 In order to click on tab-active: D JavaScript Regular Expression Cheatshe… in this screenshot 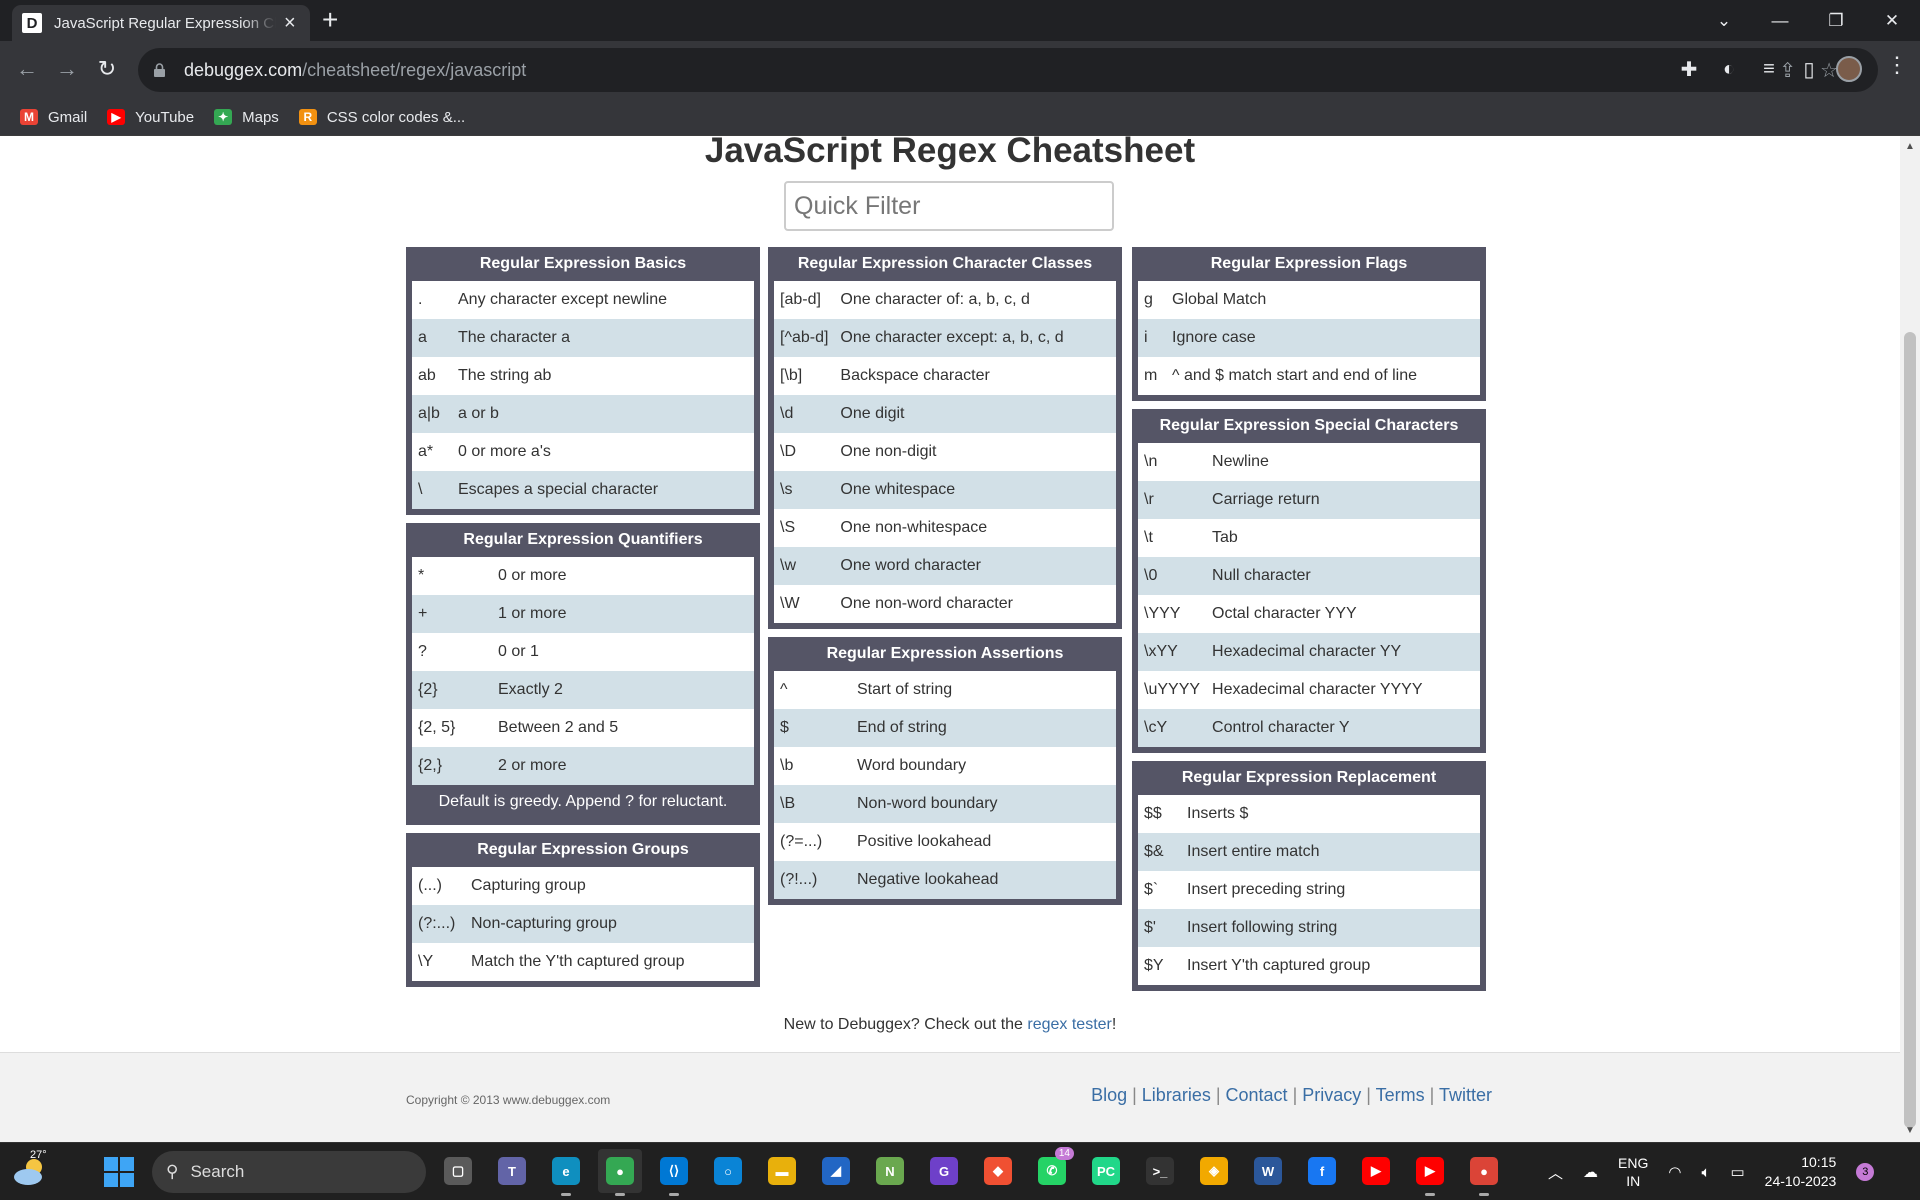, I will do `click(161, 23)`.